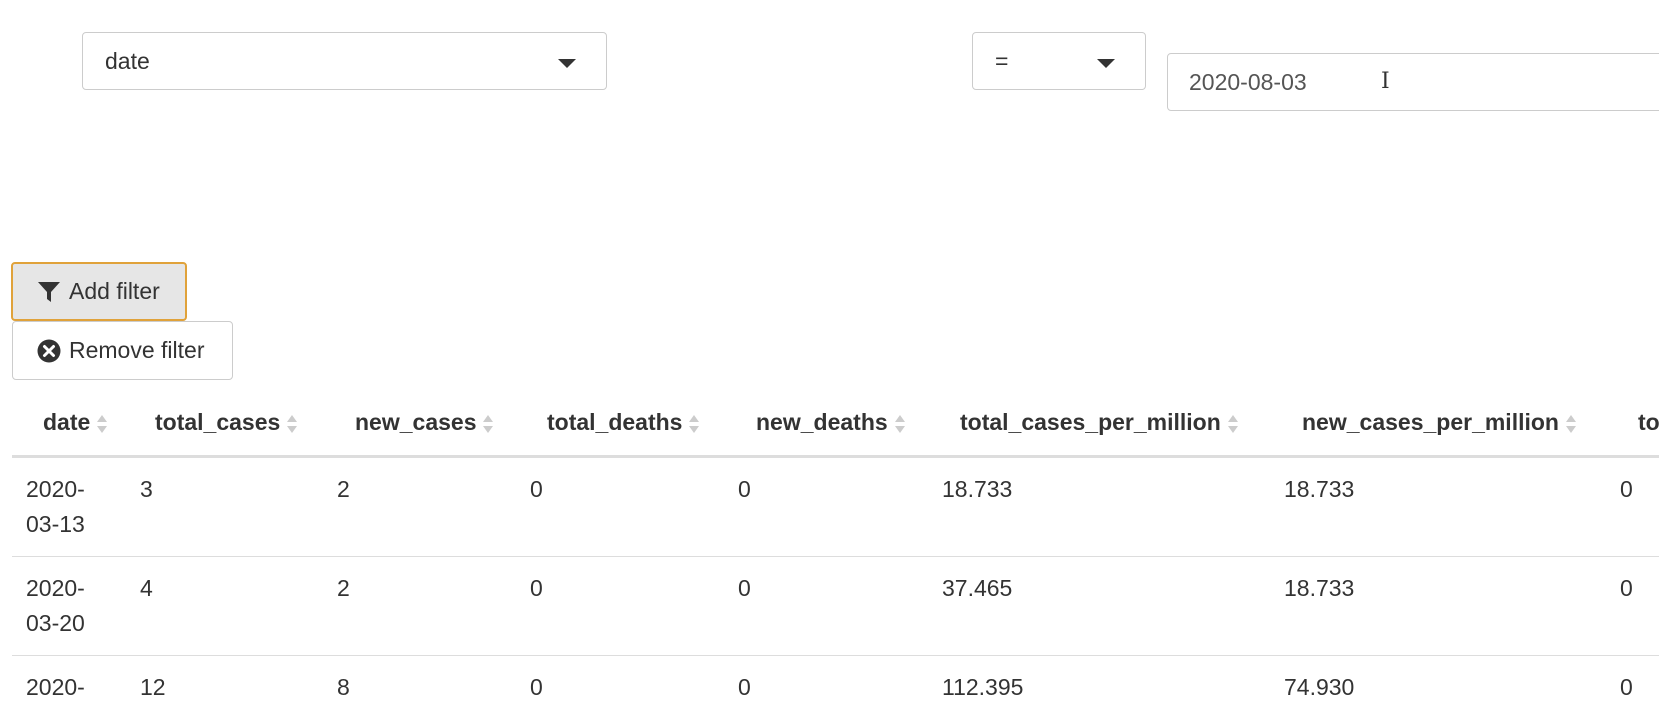 Image resolution: width=1661 pixels, height=705 pixels. What do you see at coordinates (49, 292) in the screenshot?
I see `filter-funnel-icon` at bounding box center [49, 292].